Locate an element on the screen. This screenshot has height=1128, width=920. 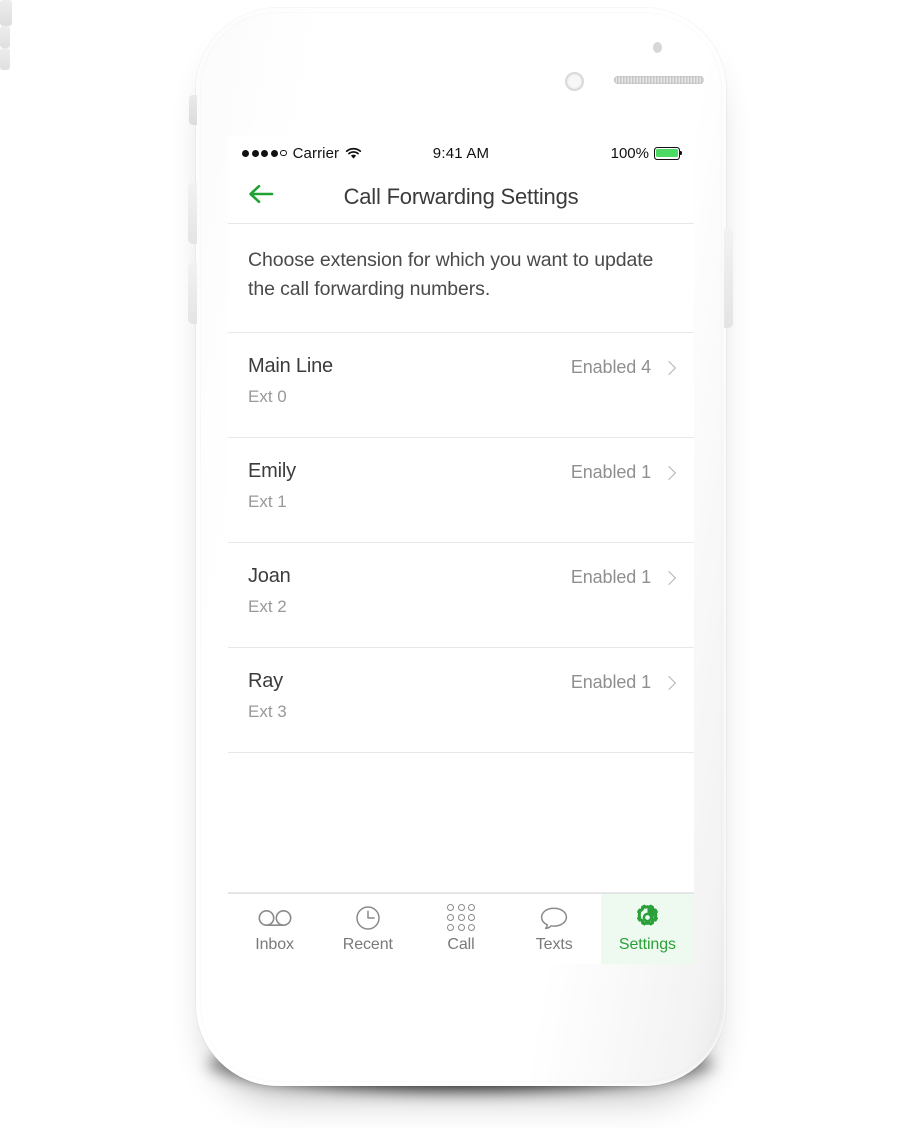
front-camera-icon is located at coordinates (574, 81).